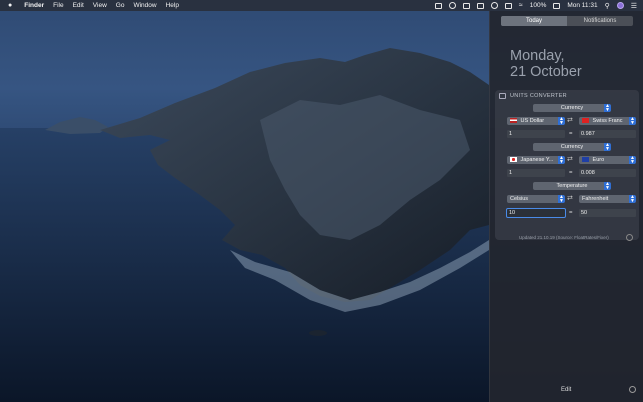 This screenshot has height=402, width=643. I want to click on tab-today: Today, so click(534, 21).